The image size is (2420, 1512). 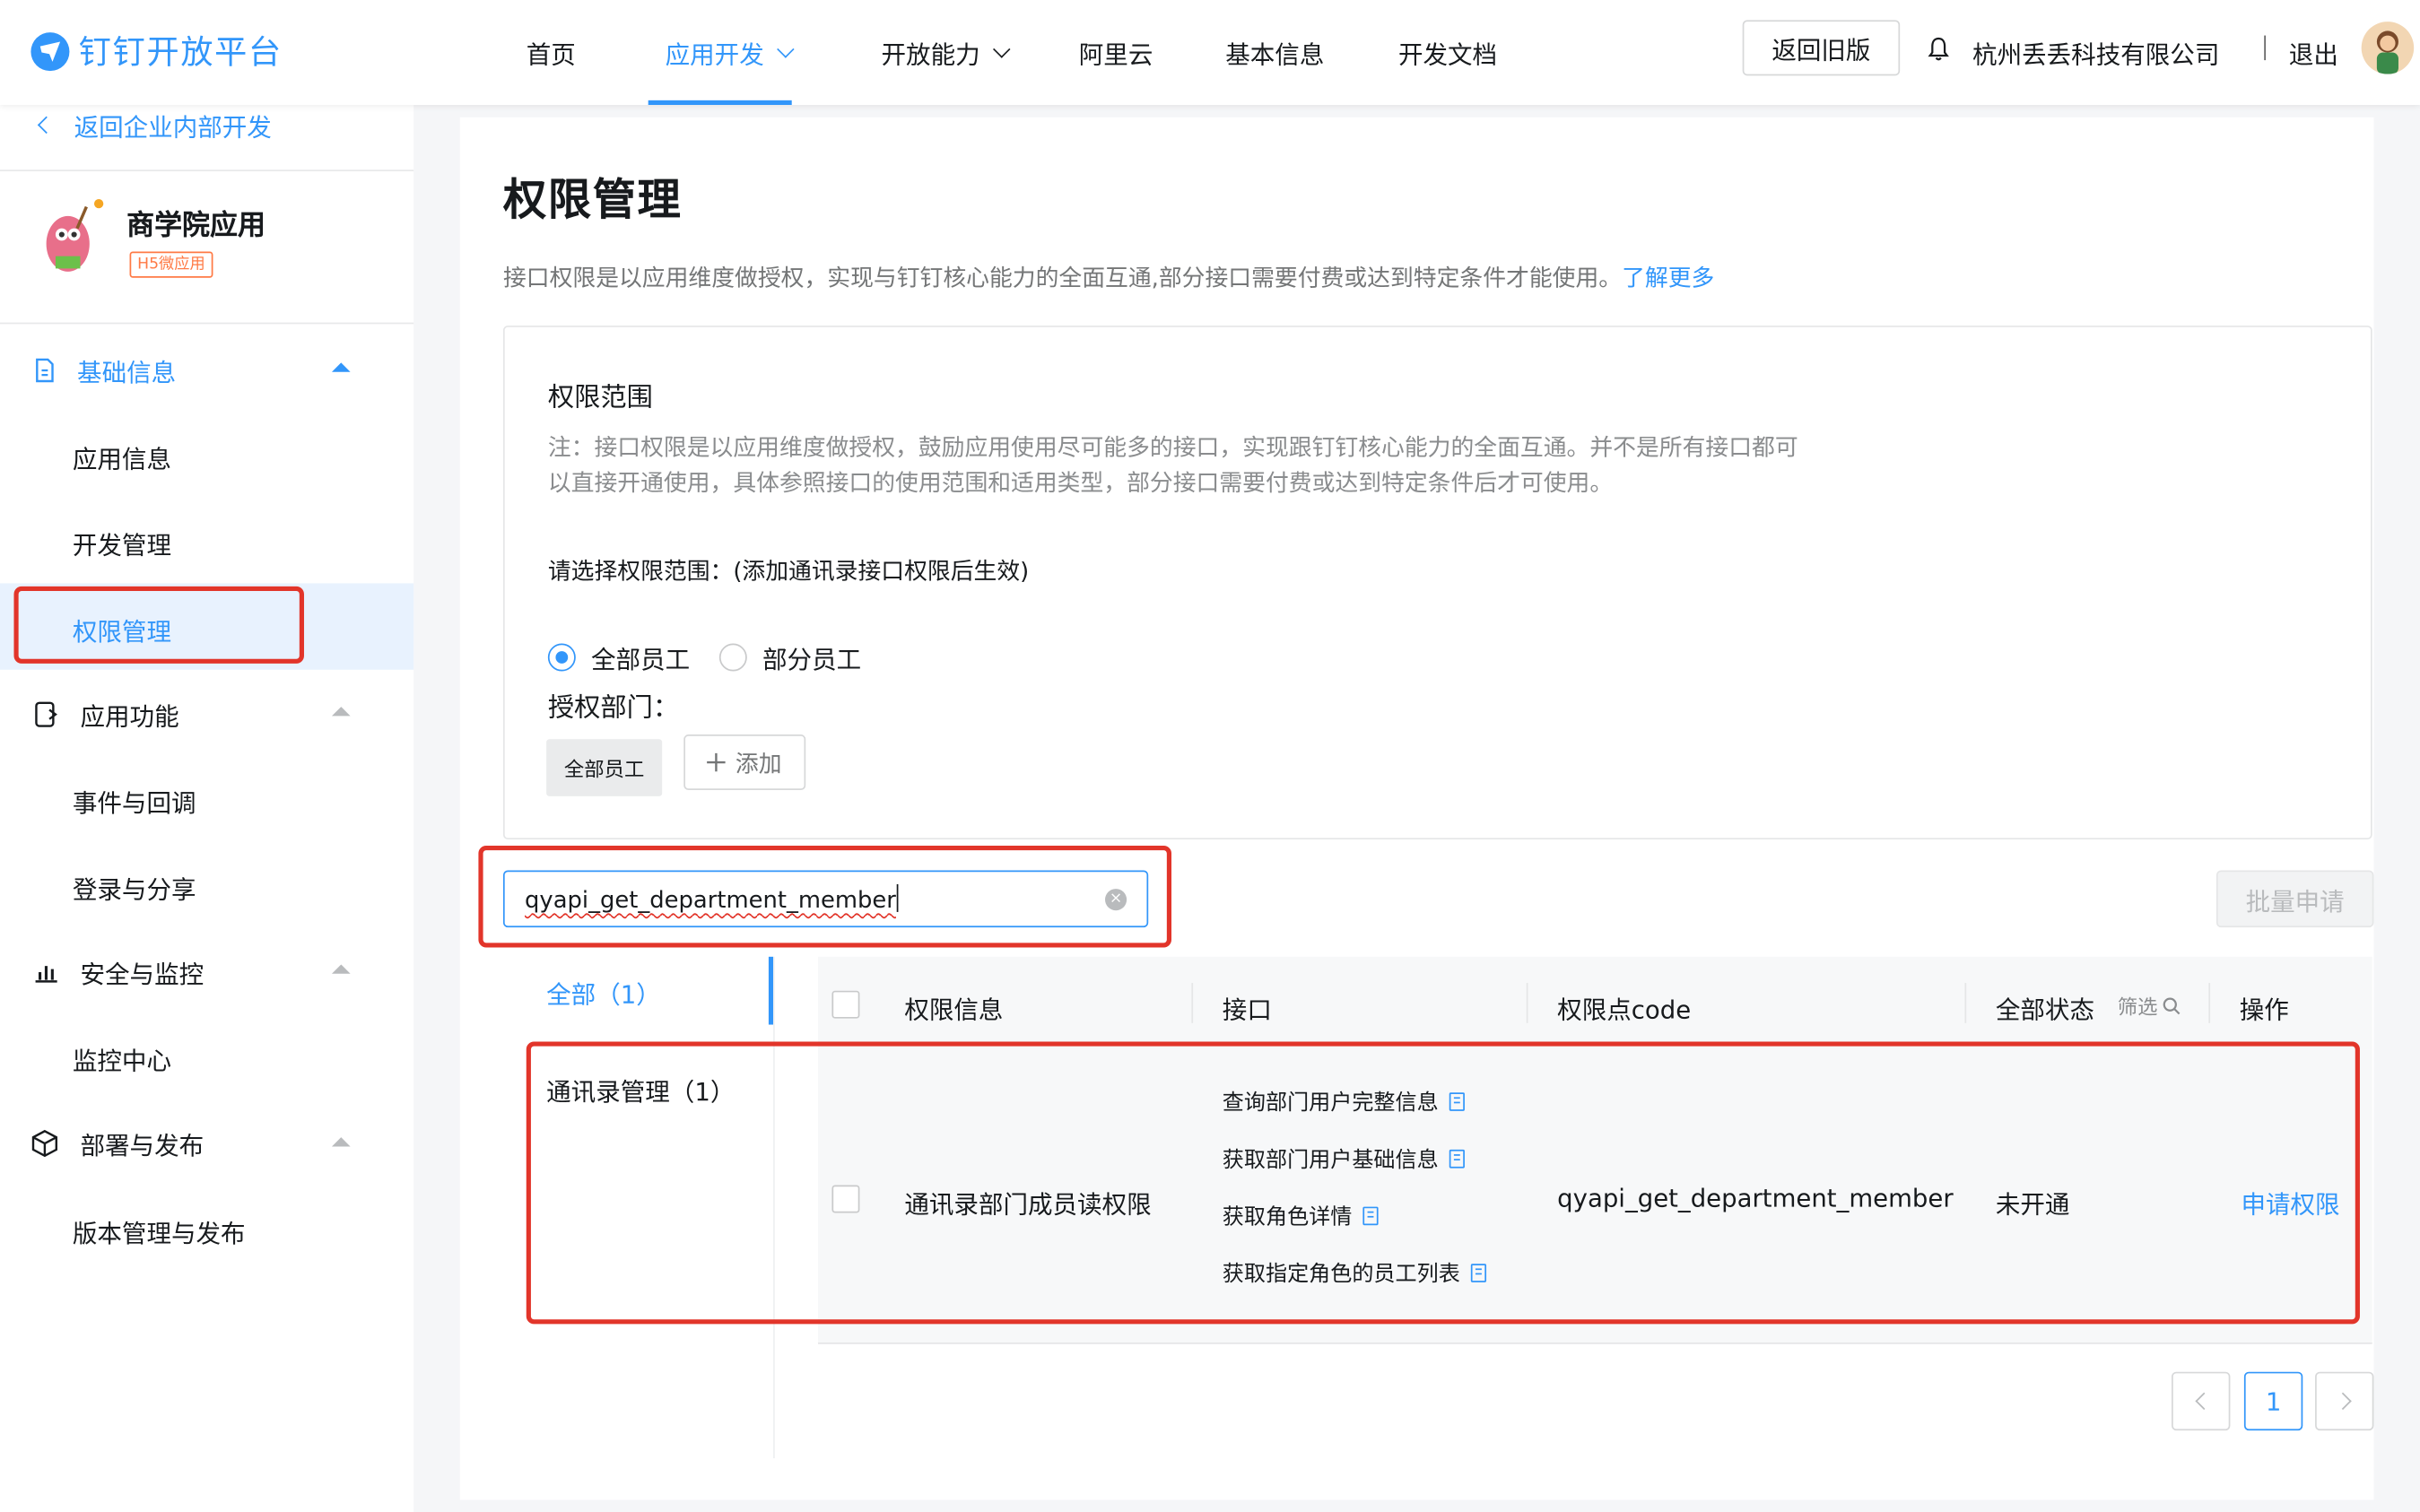 I want to click on nav-aliyun: 阿里云, so click(x=1116, y=53).